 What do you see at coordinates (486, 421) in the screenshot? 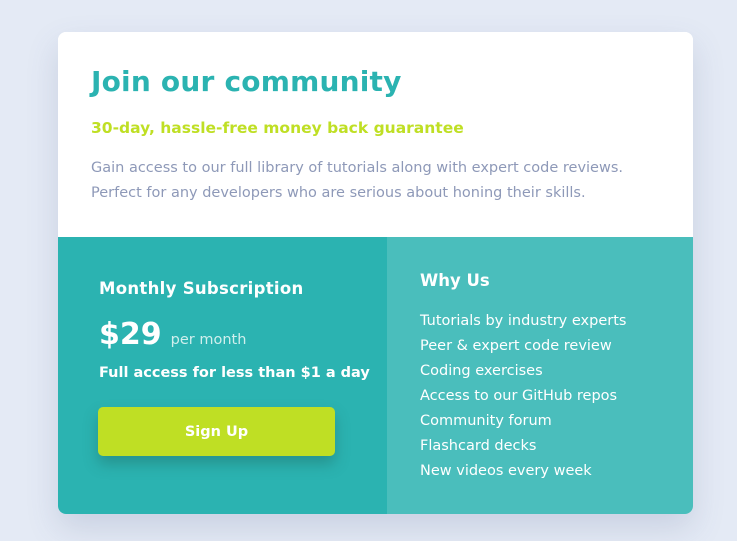
I see `feature-item: Community forum` at bounding box center [486, 421].